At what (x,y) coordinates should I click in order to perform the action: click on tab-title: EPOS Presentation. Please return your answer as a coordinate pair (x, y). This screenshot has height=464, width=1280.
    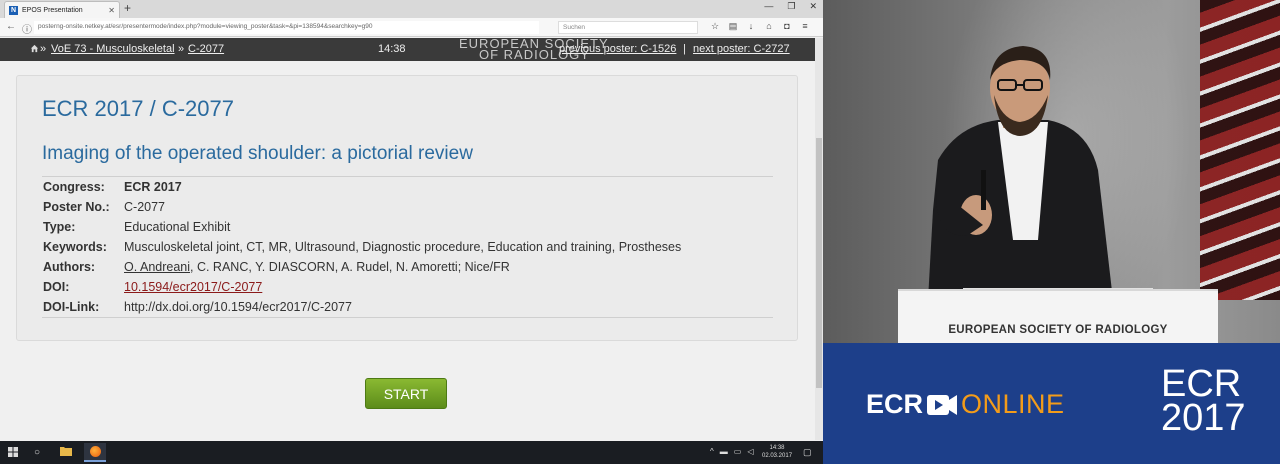
    Looking at the image, I should click on (52, 10).